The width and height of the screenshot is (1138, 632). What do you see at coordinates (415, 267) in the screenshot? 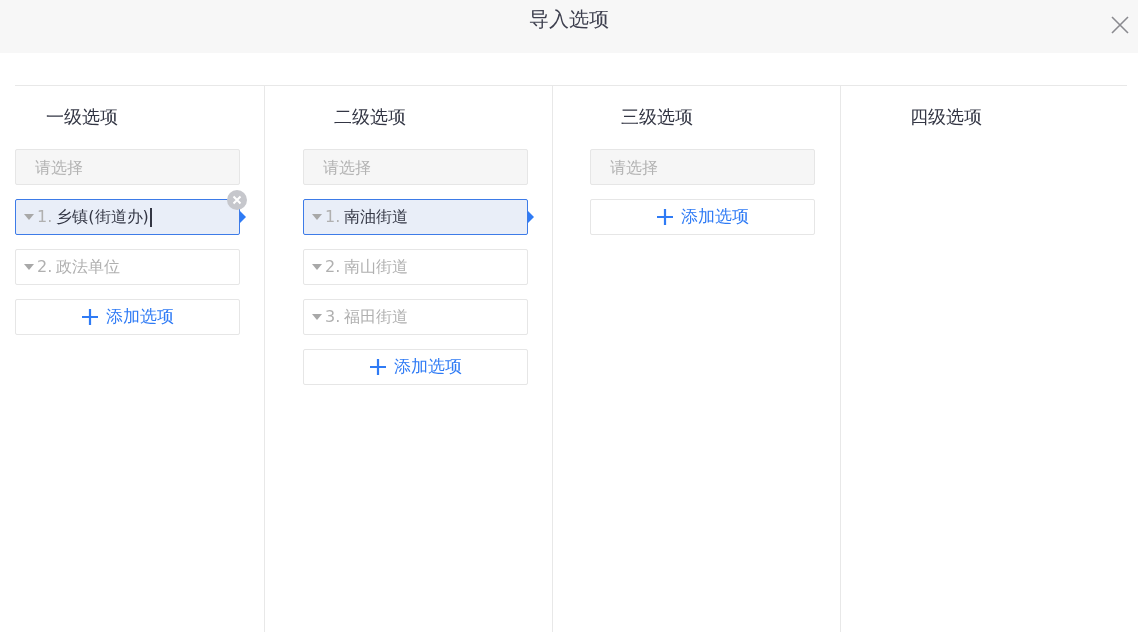
I see `option-item: 2. 南山街道` at bounding box center [415, 267].